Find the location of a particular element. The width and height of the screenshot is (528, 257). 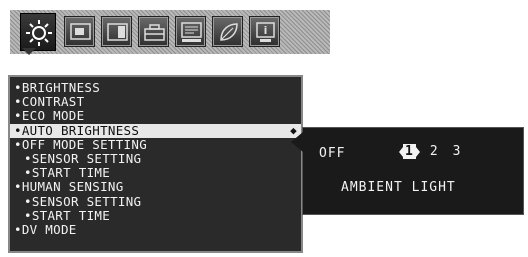

tab-split-screen is located at coordinates (116, 31).